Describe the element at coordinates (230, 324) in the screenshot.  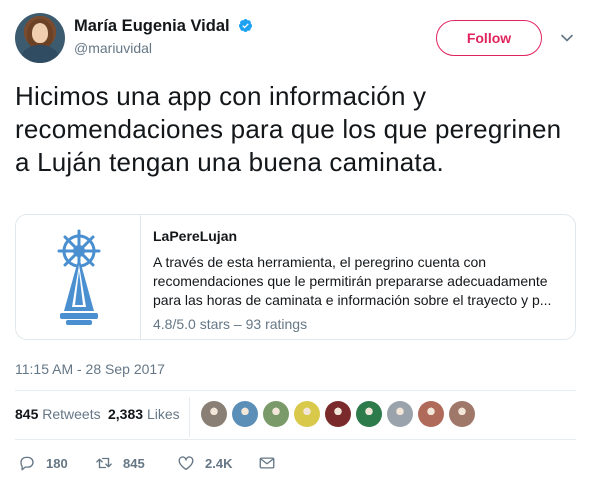
I see `card-rating: 4.8/5.0 stars – 93 ratings` at that location.